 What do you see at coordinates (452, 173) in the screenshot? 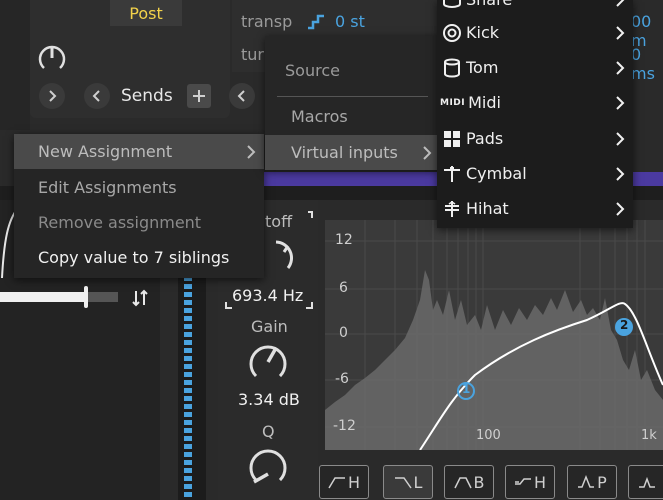
I see `cymbal-icon` at bounding box center [452, 173].